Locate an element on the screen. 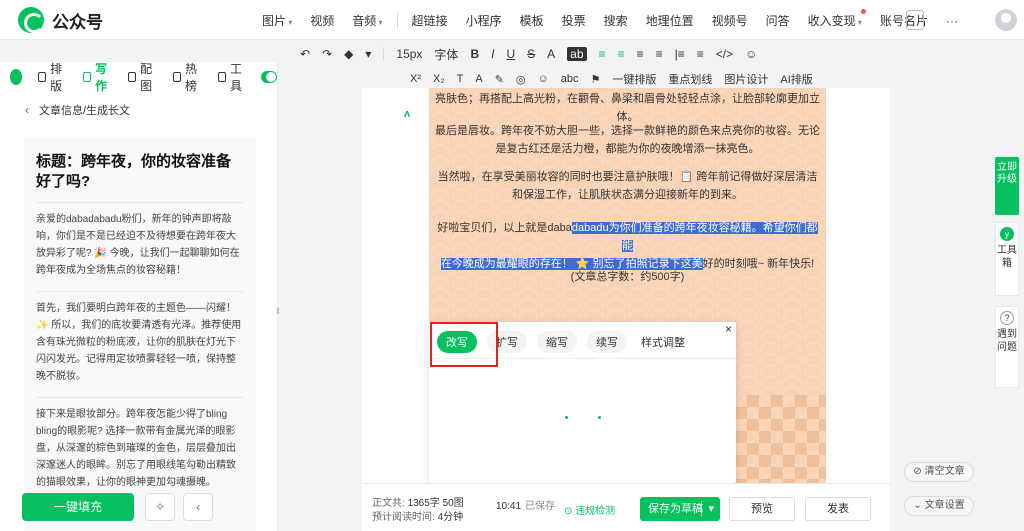 The width and height of the screenshot is (1024, 531). tab-tools: 工具 is located at coordinates (232, 77).